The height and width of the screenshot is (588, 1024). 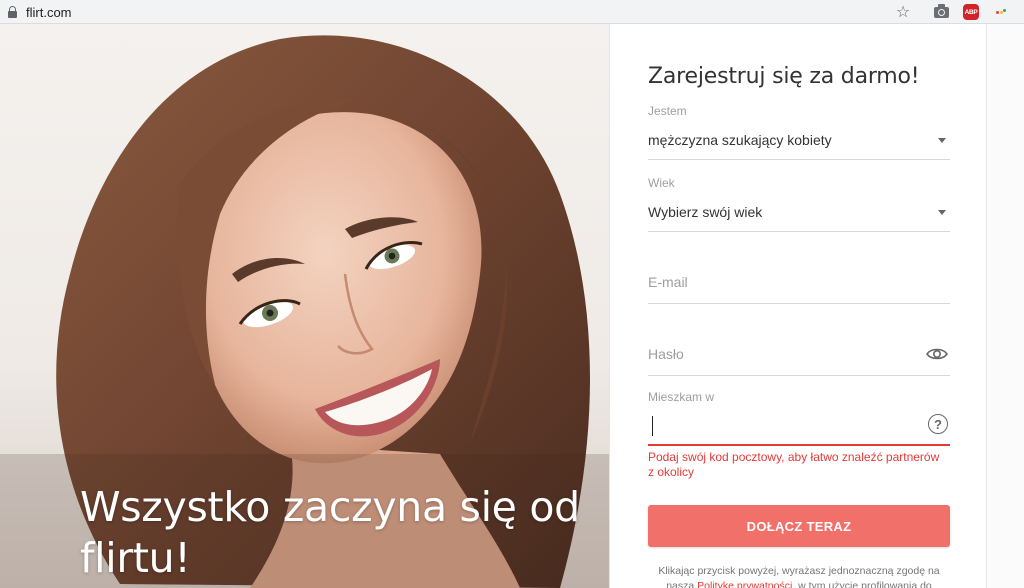 What do you see at coordinates (938, 424) in the screenshot?
I see `help-icon: ?` at bounding box center [938, 424].